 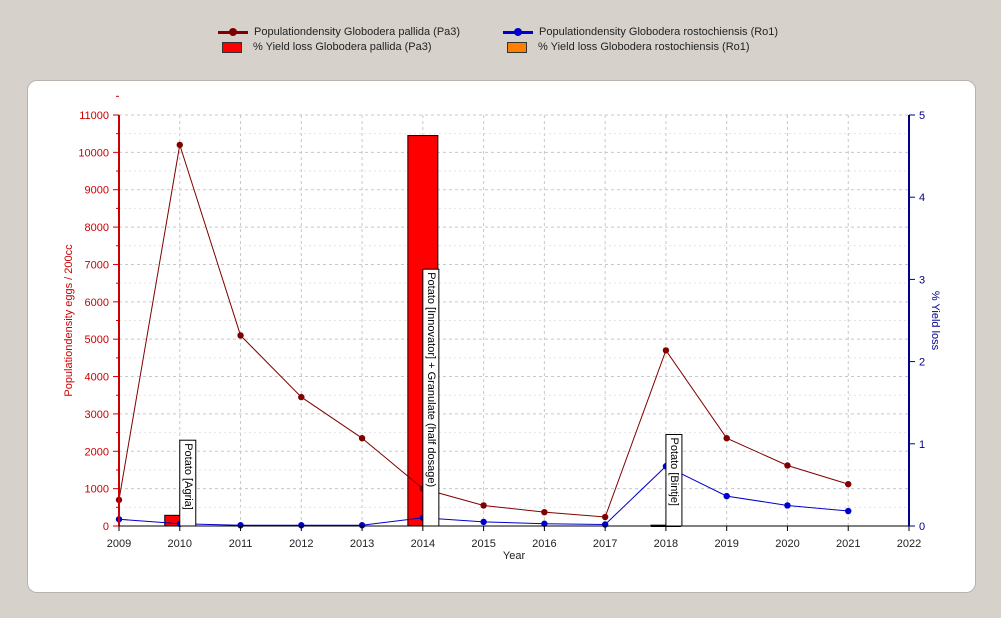 I want to click on crop-annotation: Potato [Bintje], so click(x=674, y=480).